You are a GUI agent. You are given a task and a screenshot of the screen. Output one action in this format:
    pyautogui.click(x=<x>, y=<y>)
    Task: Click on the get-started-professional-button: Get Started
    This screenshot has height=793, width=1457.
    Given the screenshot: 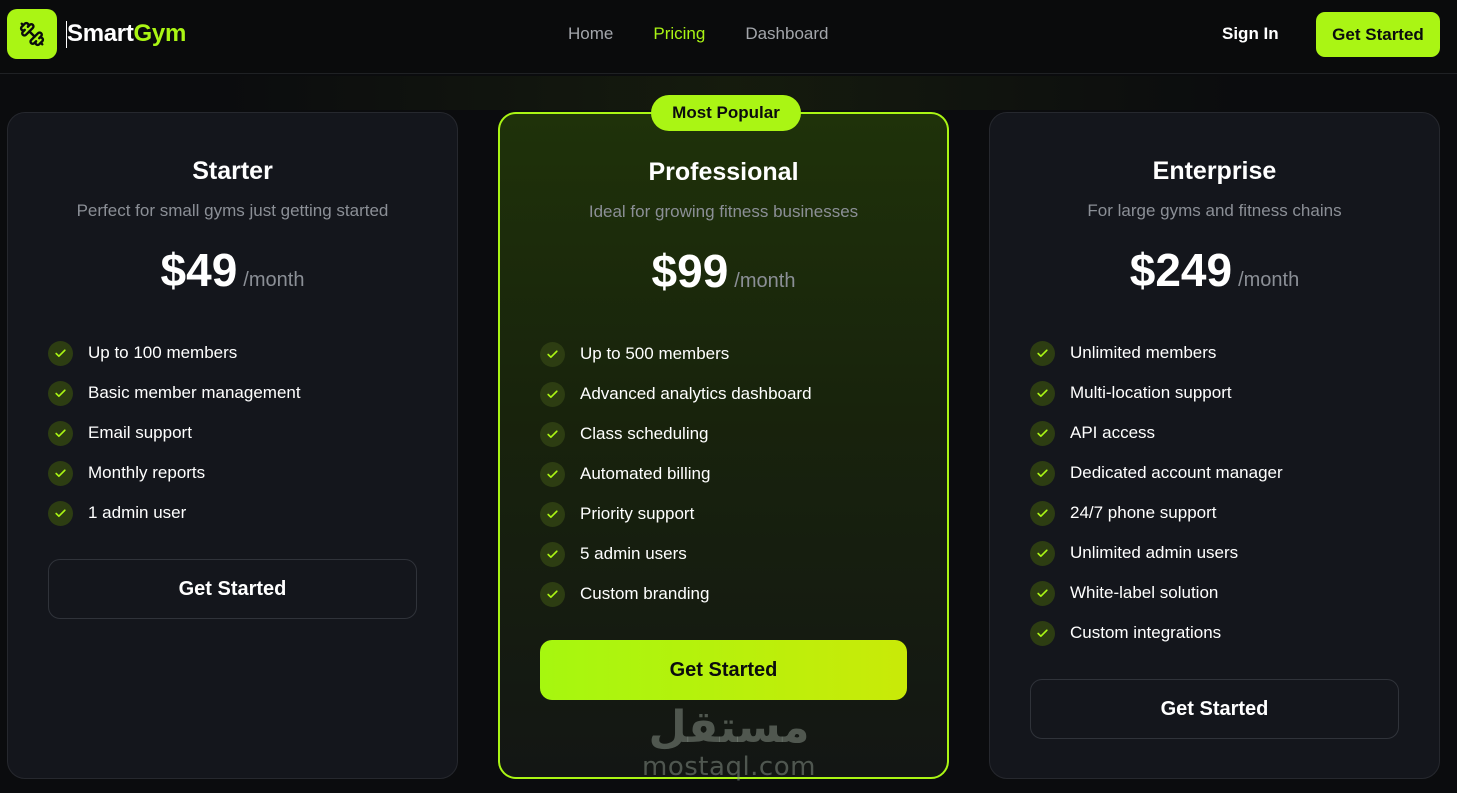 What is the action you would take?
    pyautogui.click(x=723, y=670)
    